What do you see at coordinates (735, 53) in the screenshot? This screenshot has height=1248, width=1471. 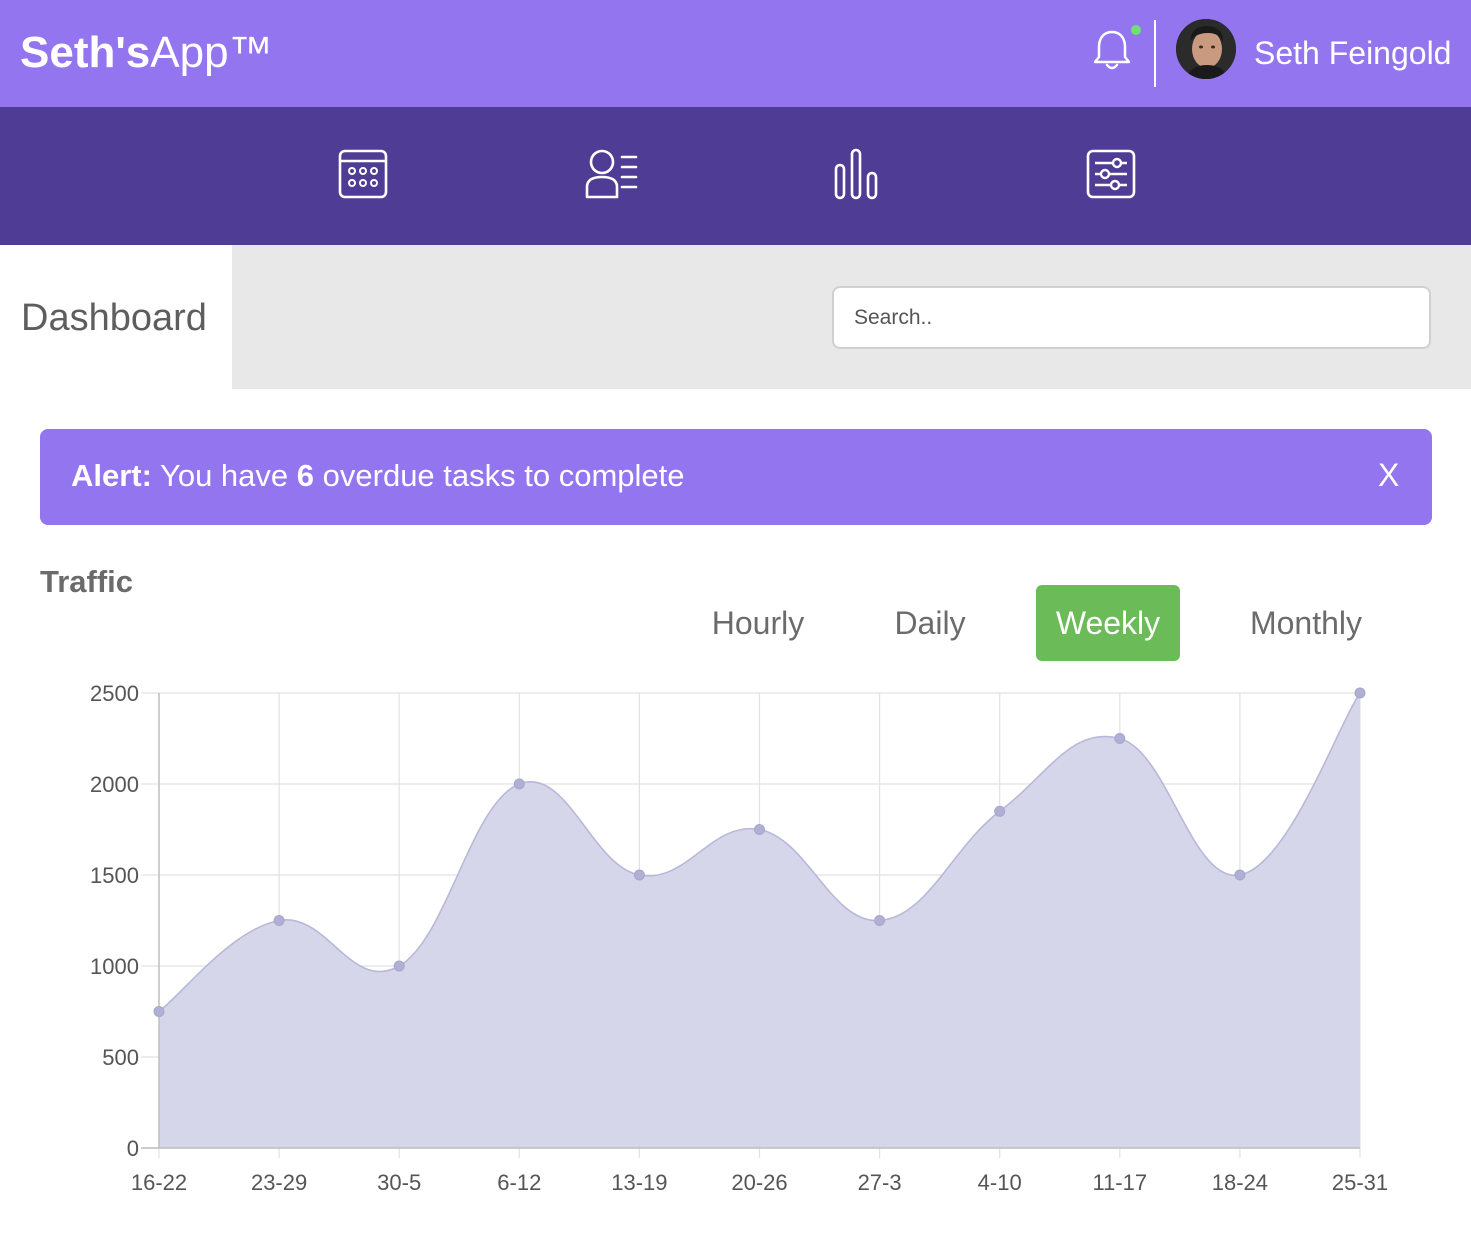 I see `top-header: Seth'sApp™ Seth Feingold` at bounding box center [735, 53].